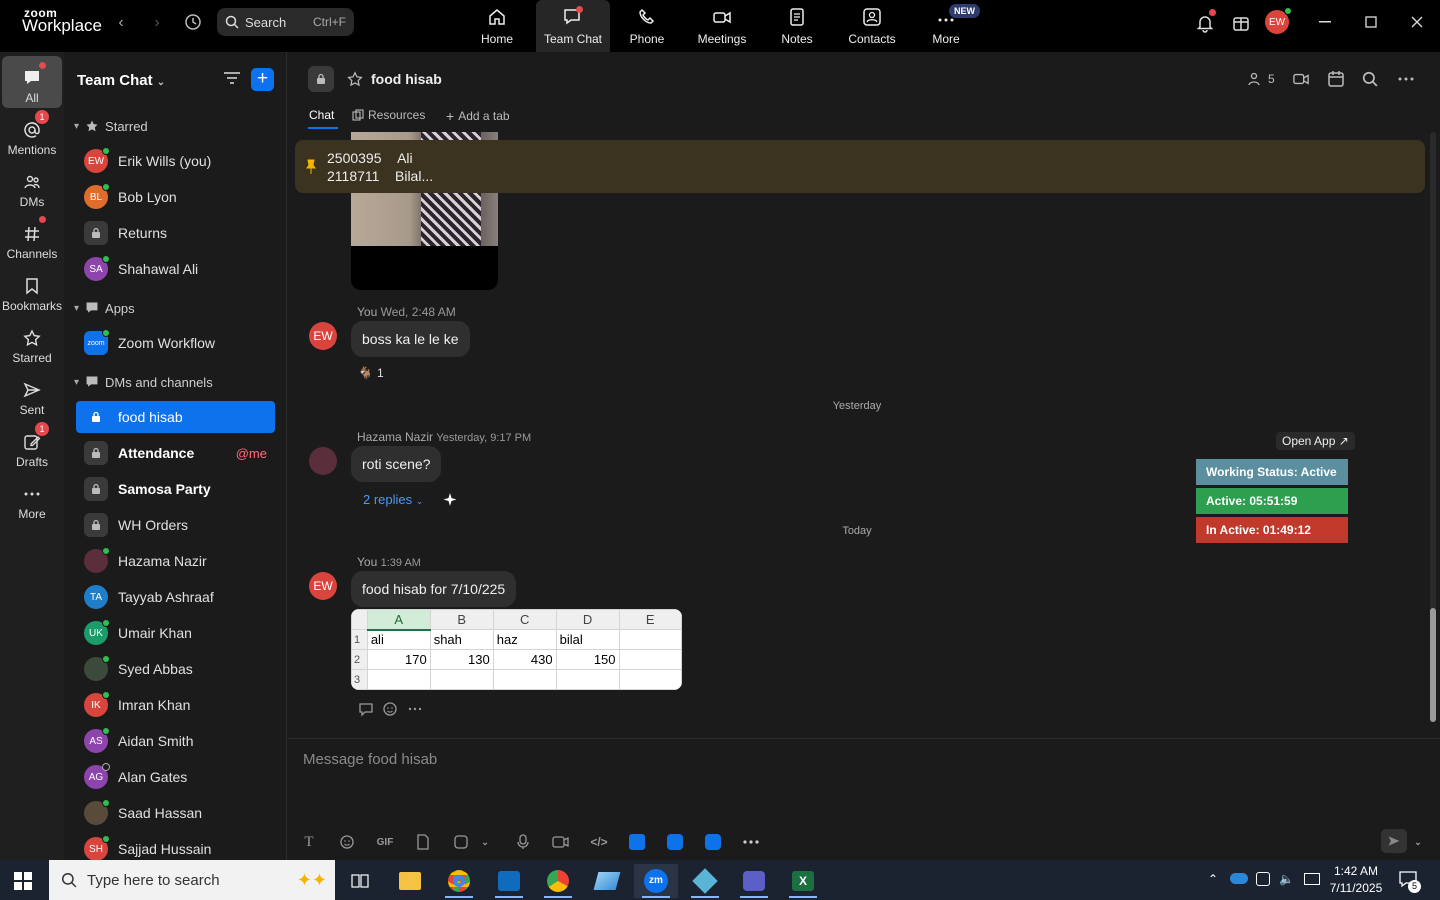 This screenshot has width=1440, height=900. What do you see at coordinates (396, 464) in the screenshot?
I see `message-bubble: roti scene?` at bounding box center [396, 464].